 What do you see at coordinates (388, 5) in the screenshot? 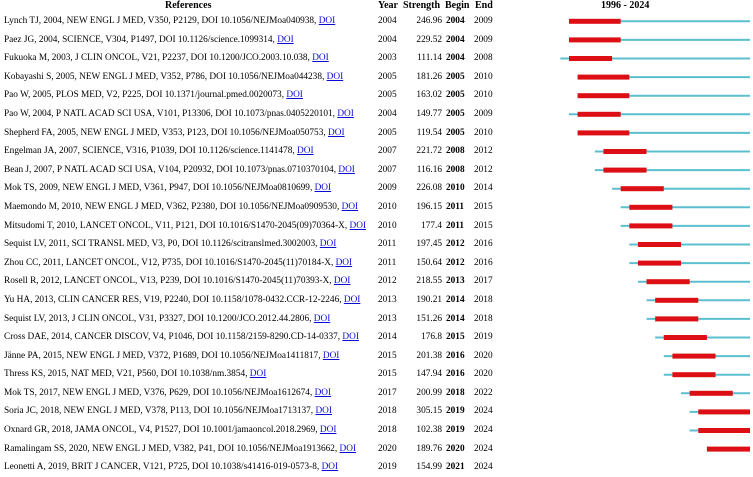
I see `header-year: Year` at bounding box center [388, 5].